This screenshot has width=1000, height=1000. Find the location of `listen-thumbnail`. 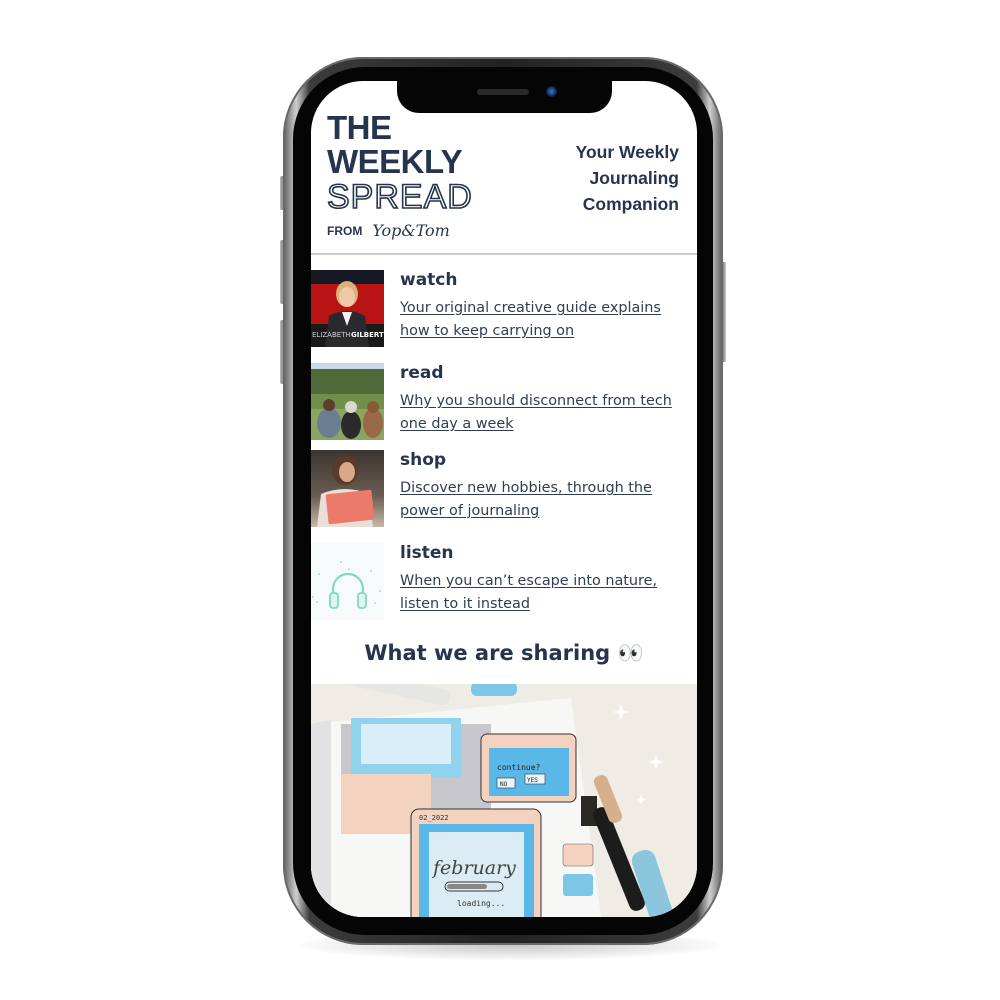

listen-thumbnail is located at coordinates (347, 581).